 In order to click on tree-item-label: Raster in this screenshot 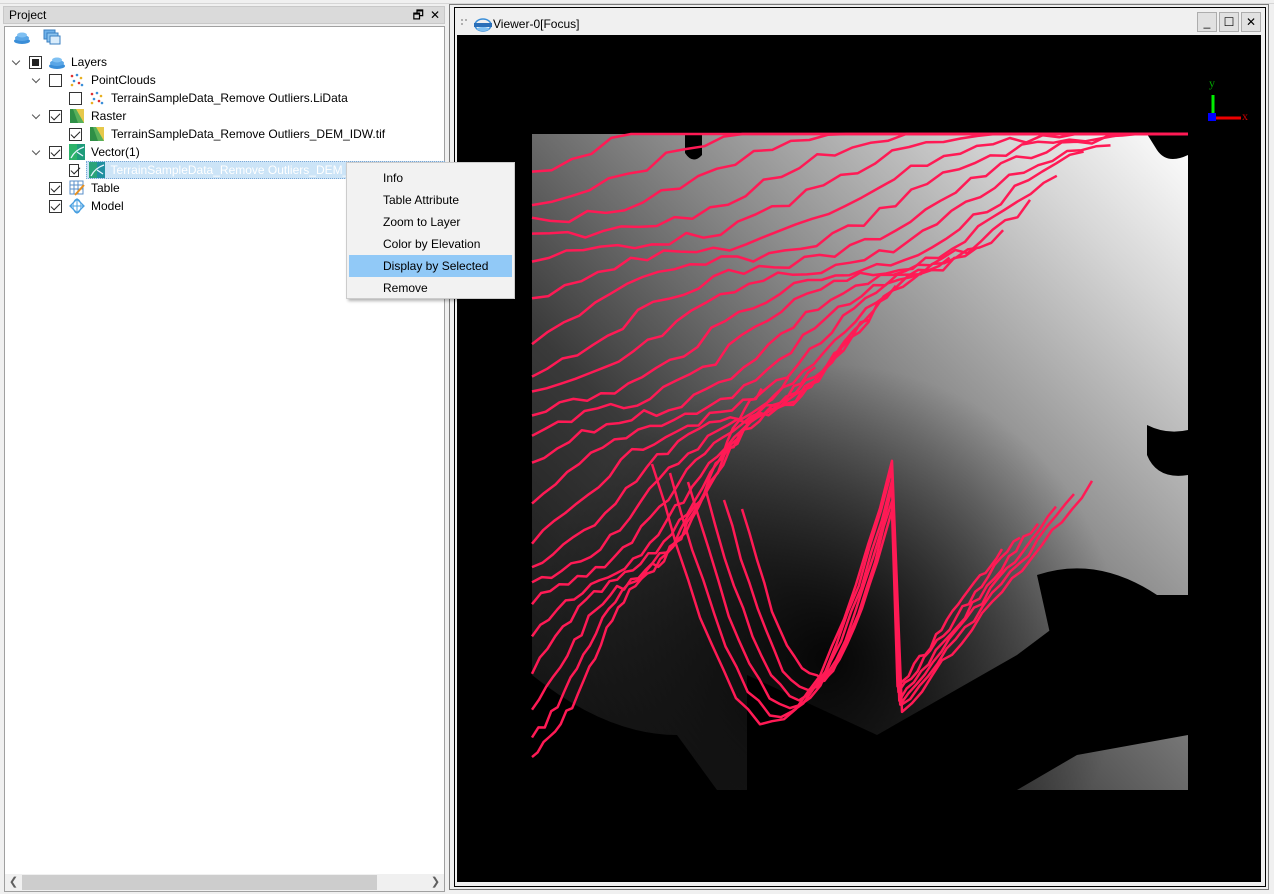, I will do `click(109, 116)`.